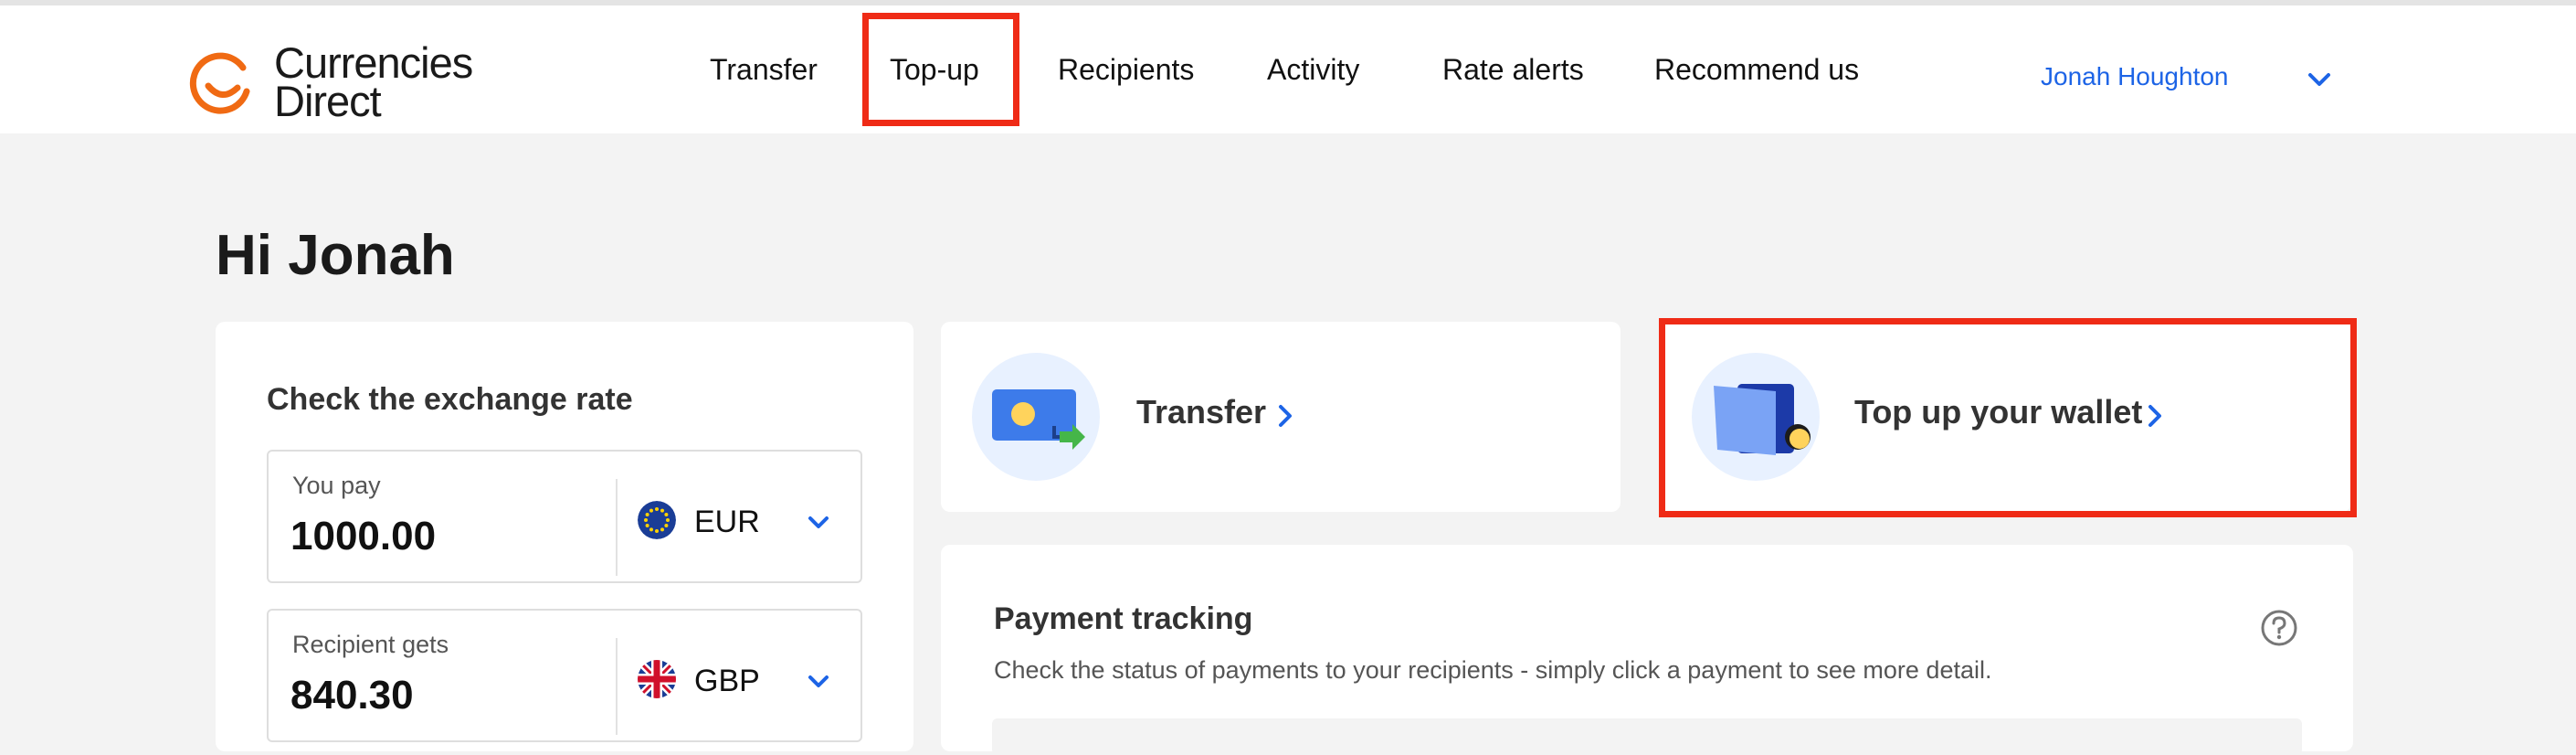 The image size is (2576, 755). I want to click on nav-rate-alerts: Rate alerts, so click(1513, 70).